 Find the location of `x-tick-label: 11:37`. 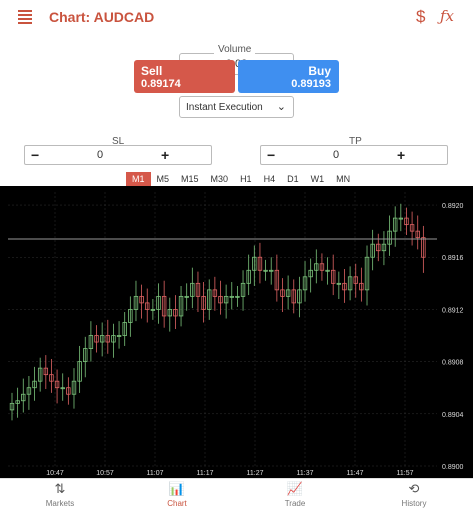

x-tick-label: 11:37 is located at coordinates (305, 473).